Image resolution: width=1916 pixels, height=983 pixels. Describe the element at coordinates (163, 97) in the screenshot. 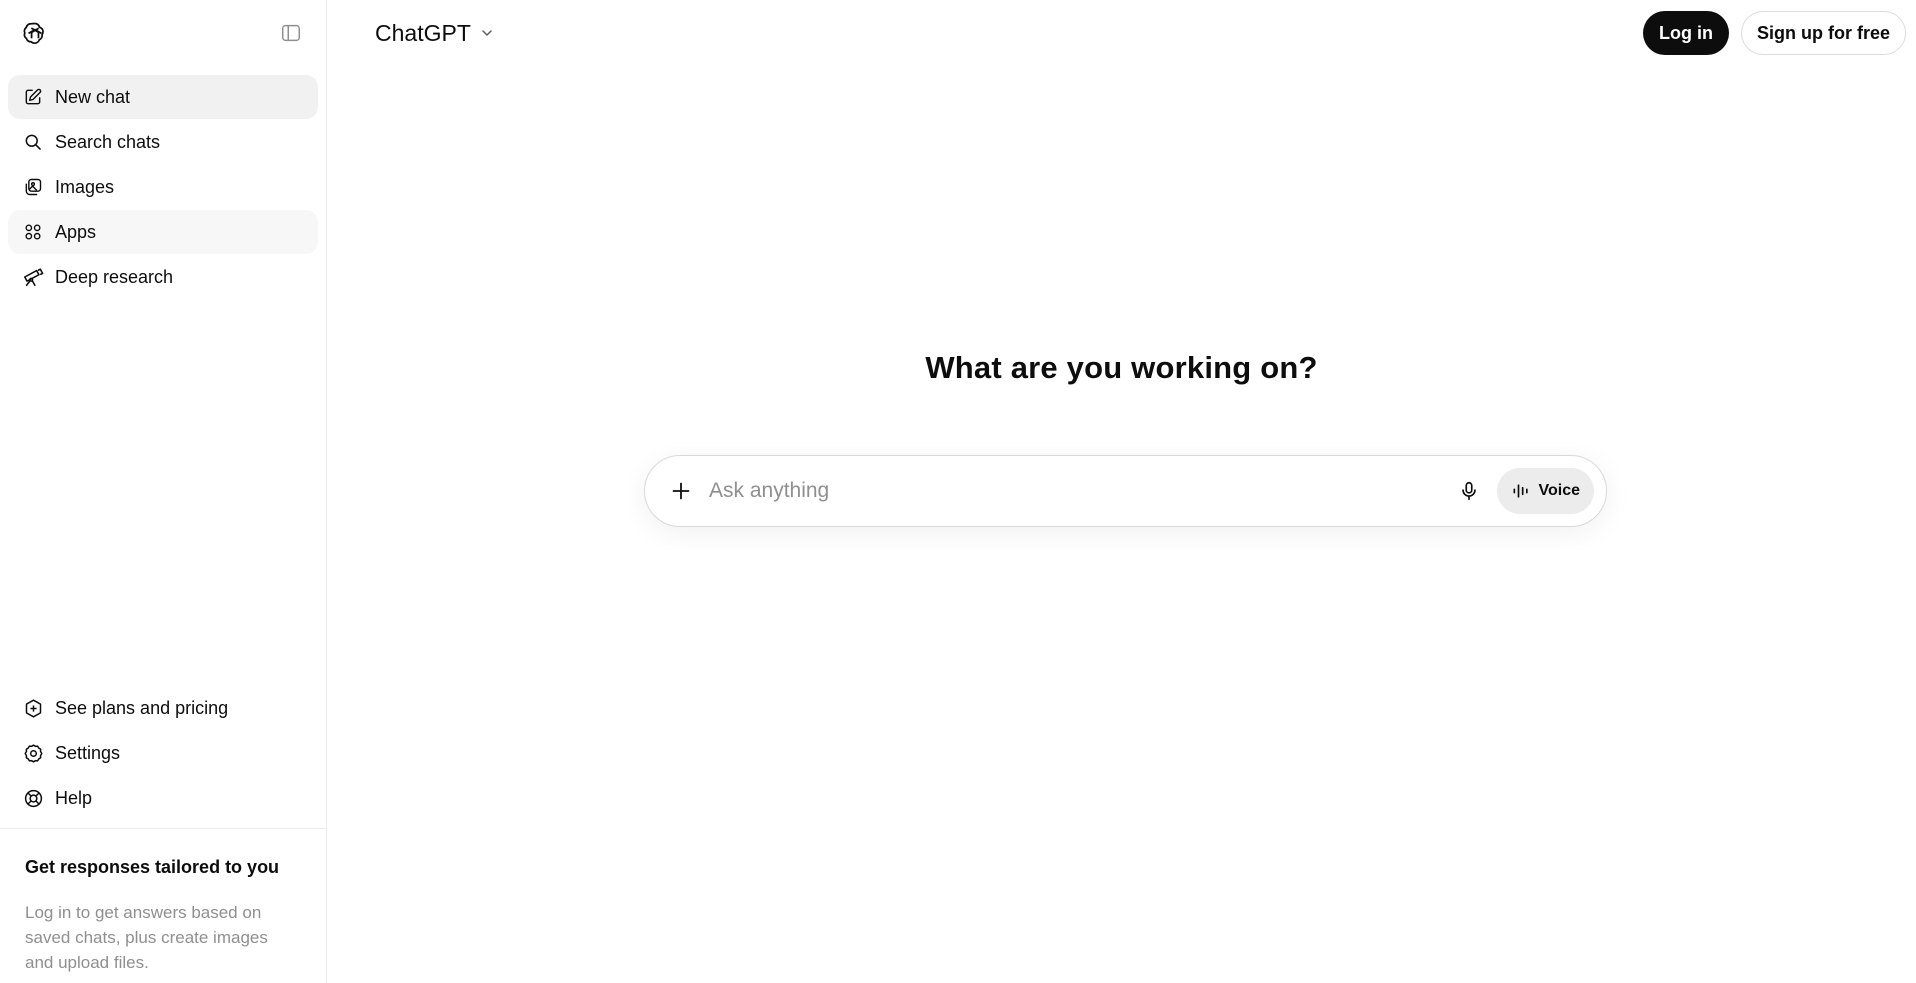

I see `sidebar-item-new-chat: New chat` at that location.